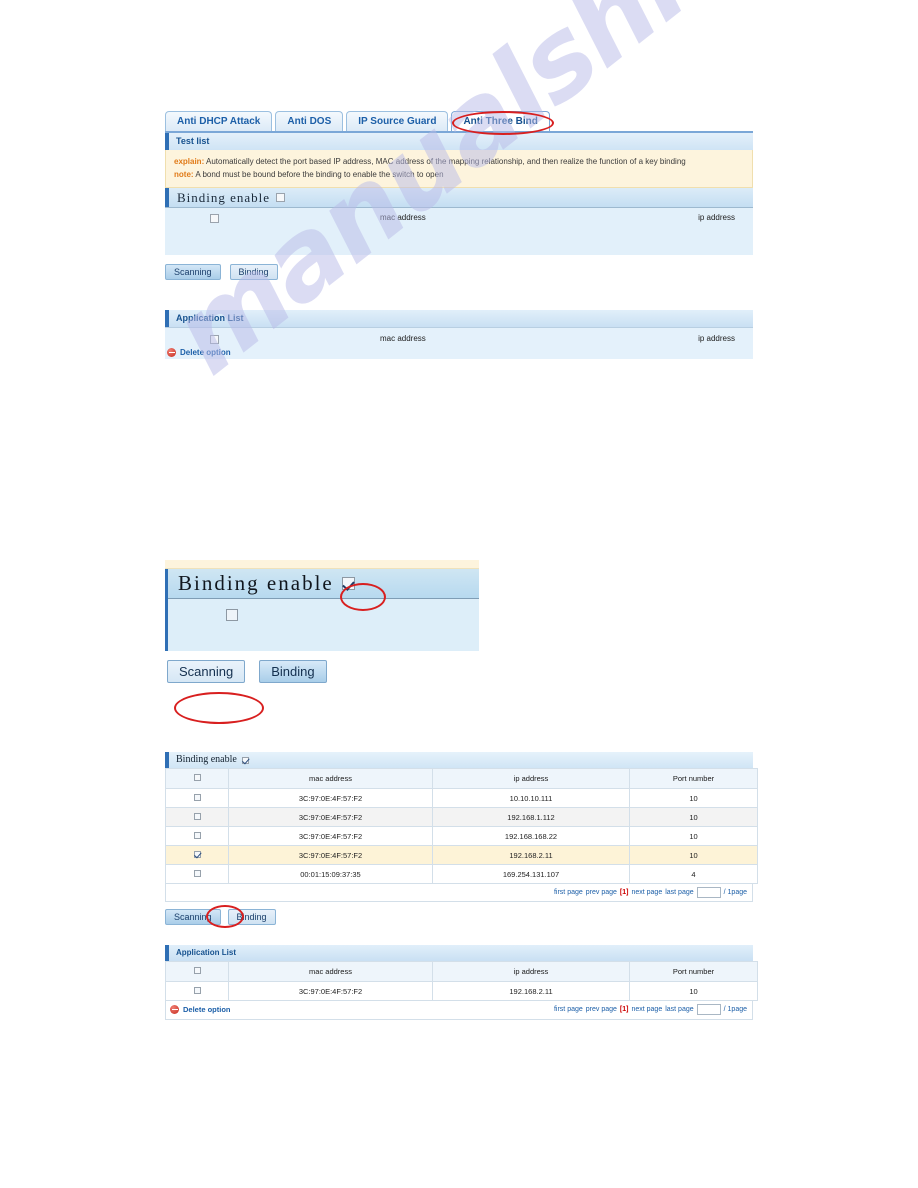 The width and height of the screenshot is (918, 1188). I want to click on scan-result-panel-mid, so click(323, 624).